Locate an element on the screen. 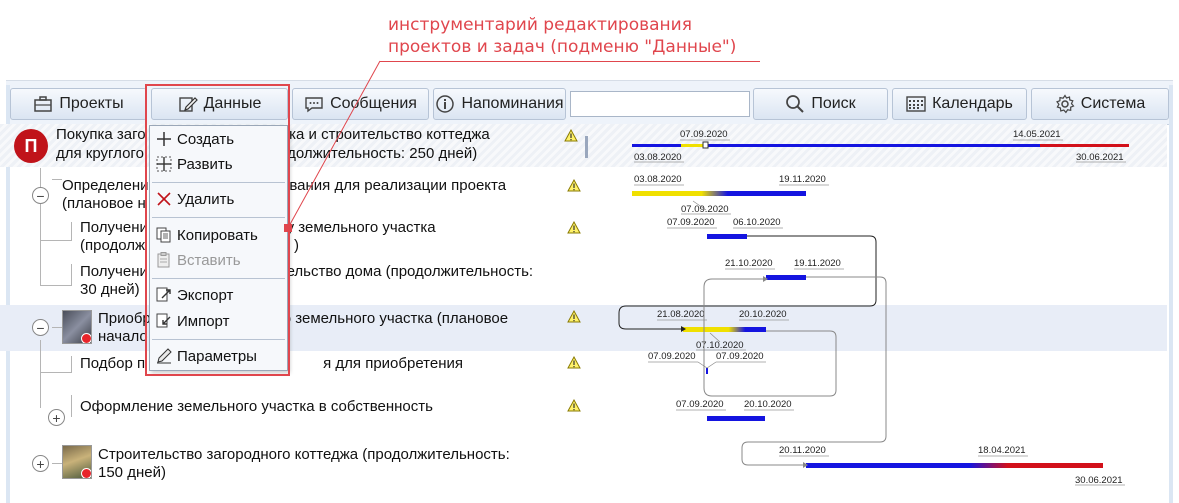 The image size is (1179, 503). menu-item-delete: Удалить is located at coordinates (218, 199).